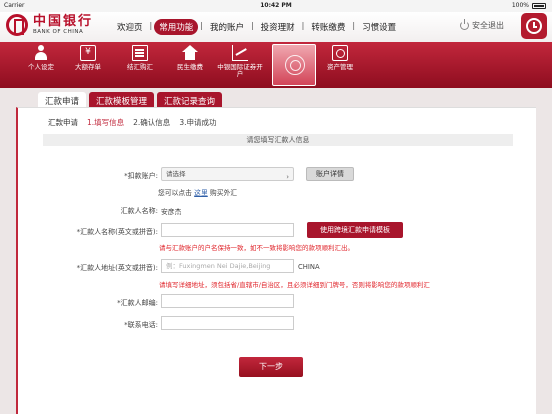 Image resolution: width=552 pixels, height=414 pixels. I want to click on bank-emblem-icon, so click(17, 25).